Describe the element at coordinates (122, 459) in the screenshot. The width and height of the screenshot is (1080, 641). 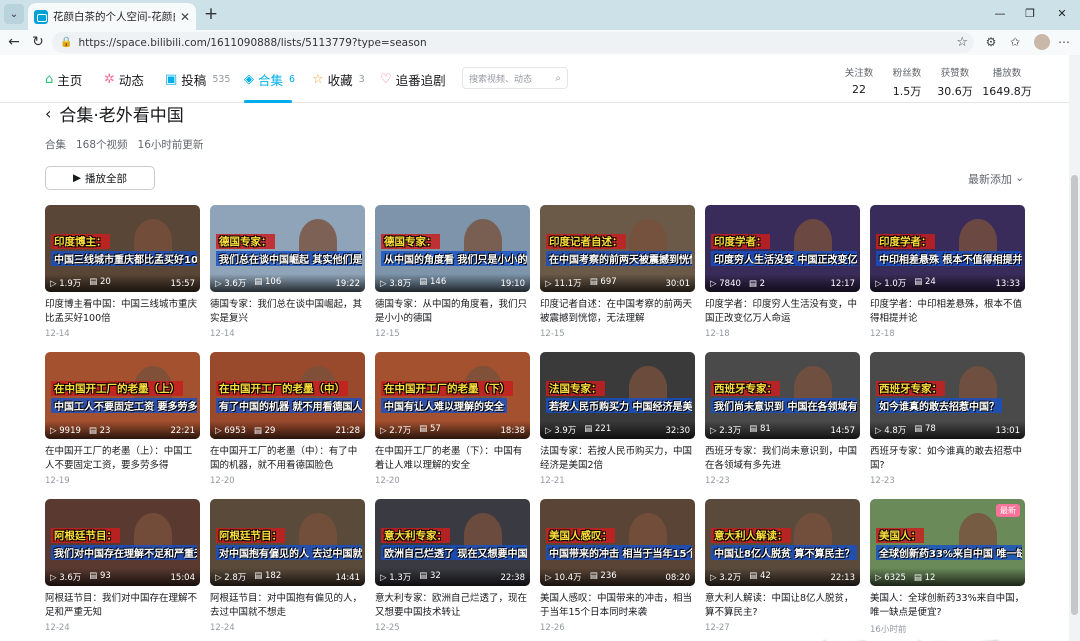
I see `video-title: 在中国开工厂的老墨（上）：中国工人不要固定工资，要多劳多得` at that location.